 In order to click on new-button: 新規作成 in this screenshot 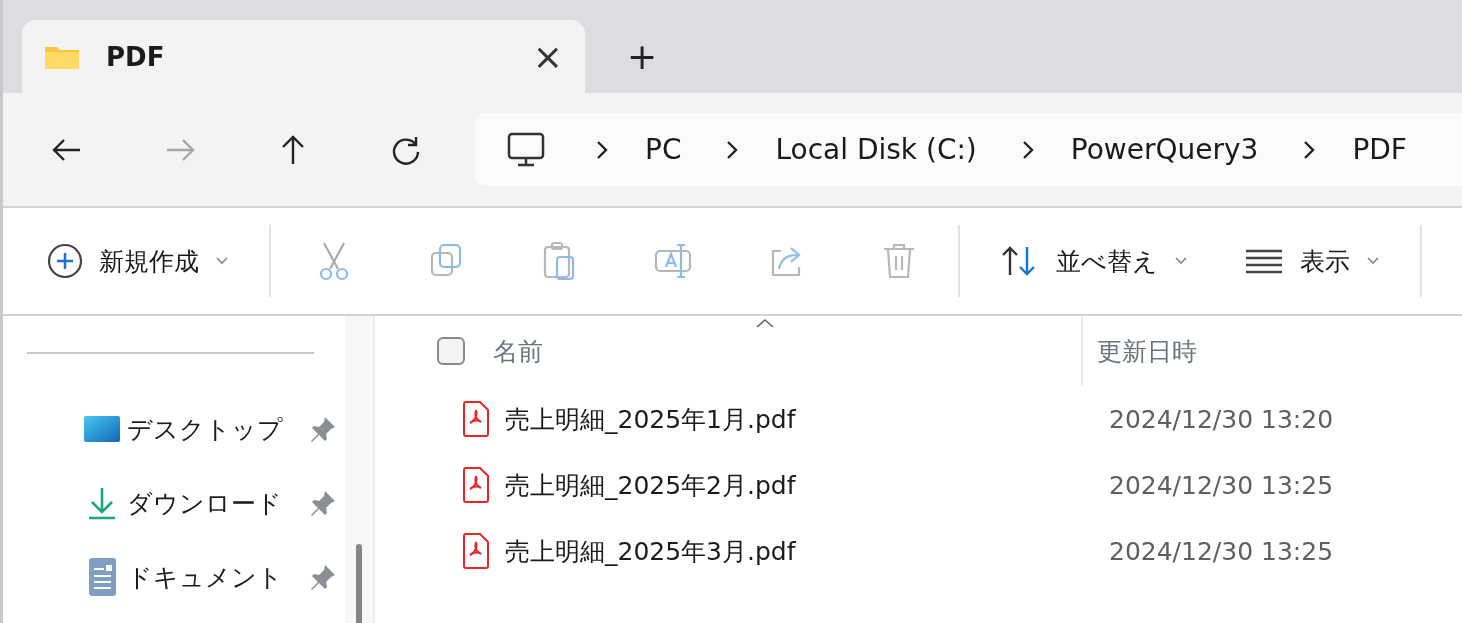, I will do `click(138, 261)`.